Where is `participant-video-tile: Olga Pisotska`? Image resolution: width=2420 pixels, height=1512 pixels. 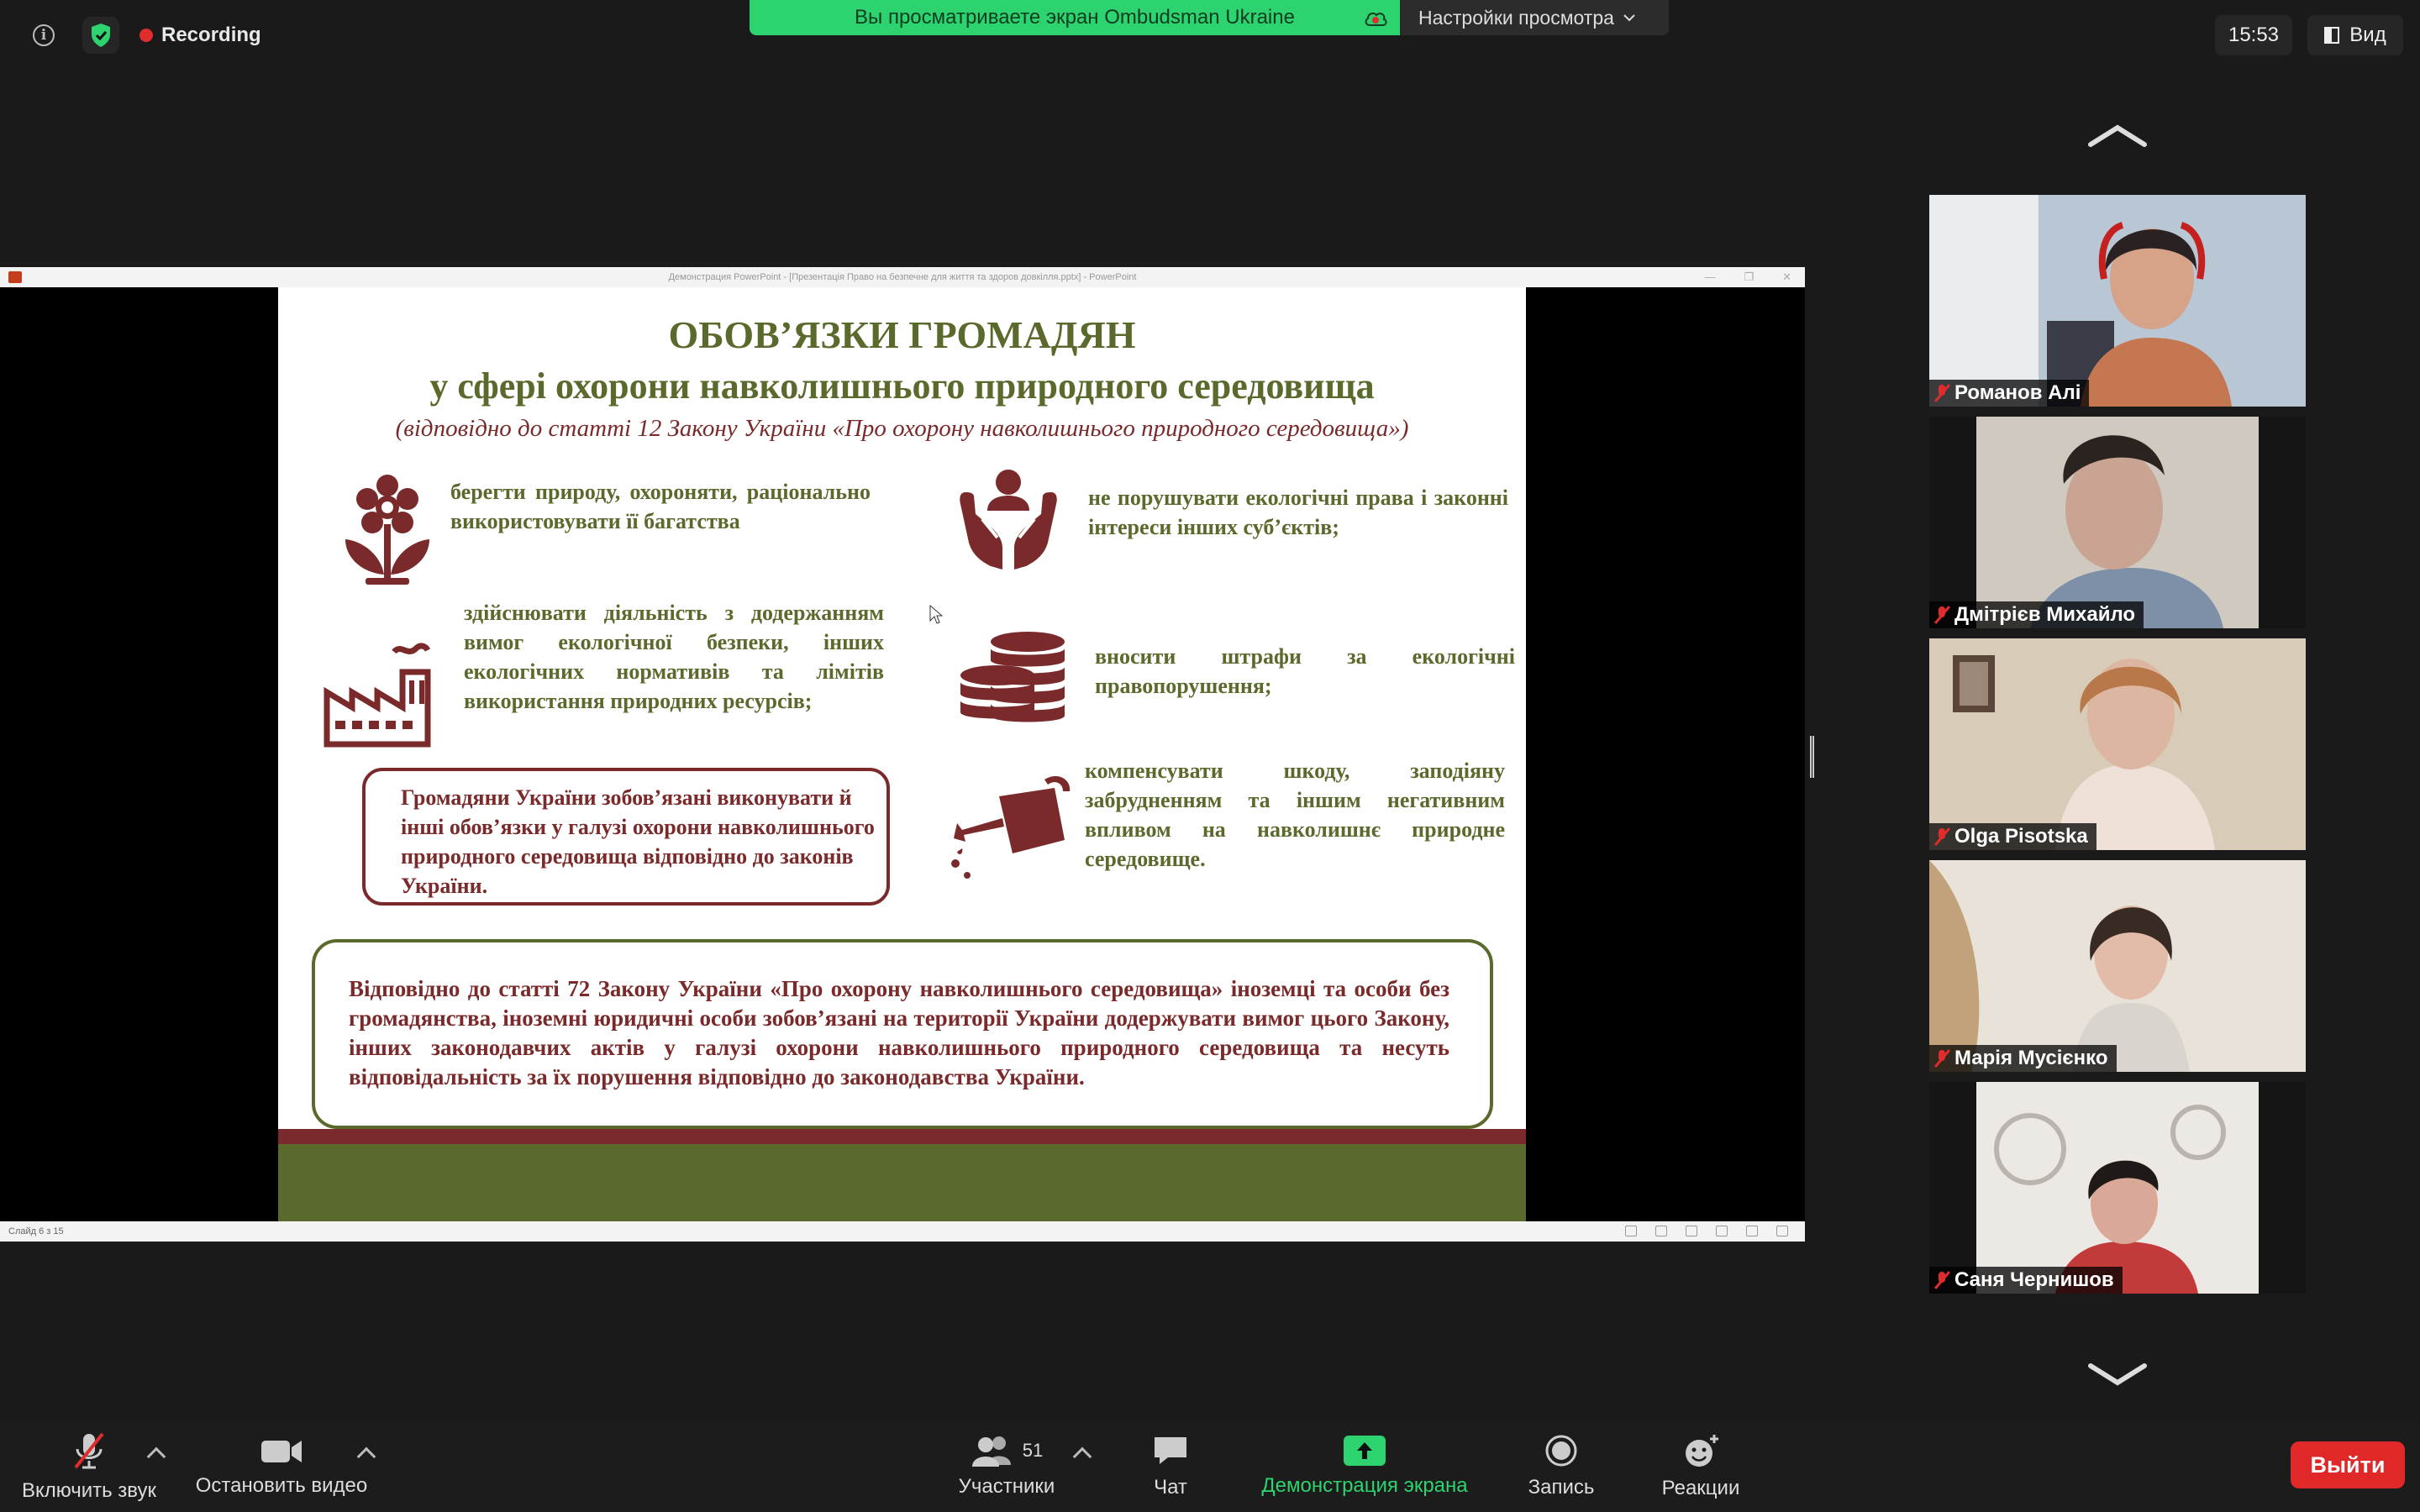
participant-video-tile: Olga Pisotska is located at coordinates (2117, 744).